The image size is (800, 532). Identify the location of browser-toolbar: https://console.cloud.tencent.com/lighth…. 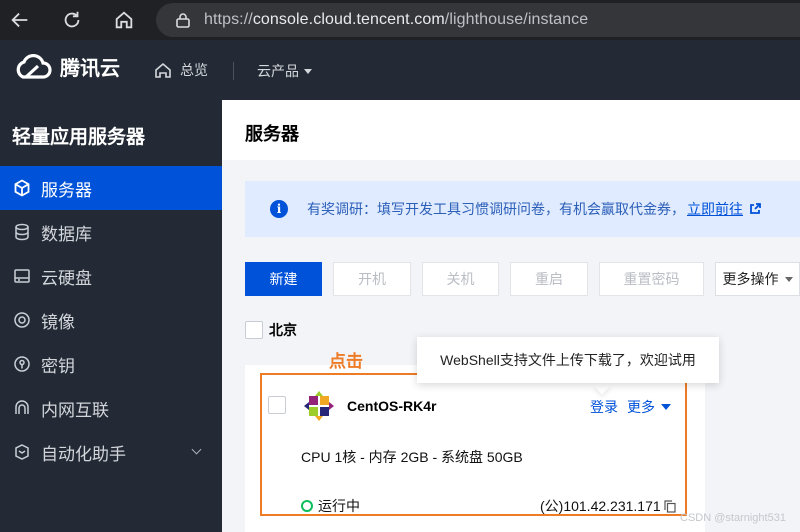
(400, 20).